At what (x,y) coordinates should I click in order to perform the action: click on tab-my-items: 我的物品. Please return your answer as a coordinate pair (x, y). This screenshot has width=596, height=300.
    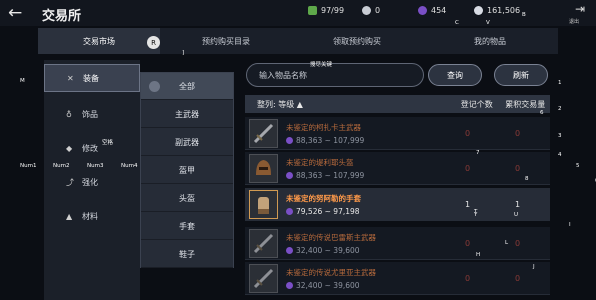
    Looking at the image, I should click on (490, 41).